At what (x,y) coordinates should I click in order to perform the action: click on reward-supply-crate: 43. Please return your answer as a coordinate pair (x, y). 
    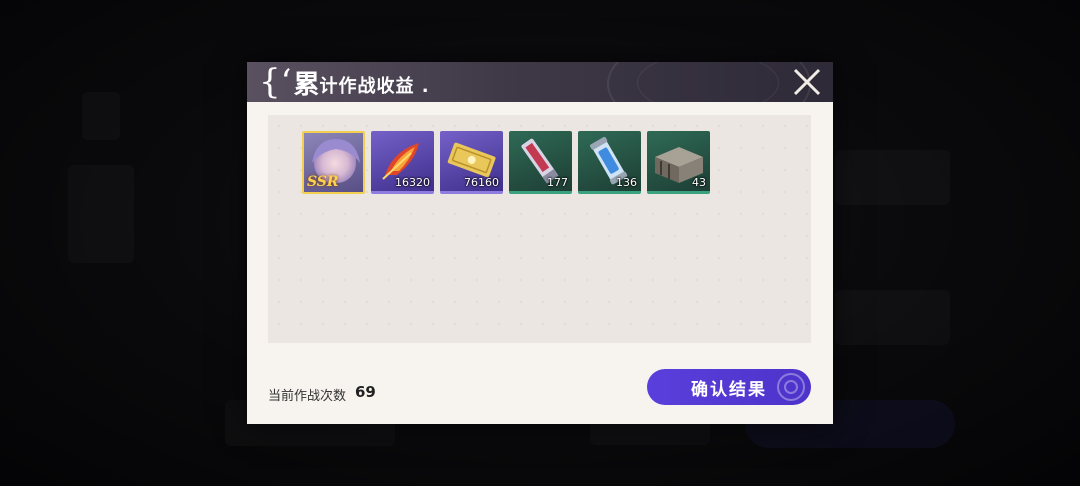
    Looking at the image, I should click on (678, 162).